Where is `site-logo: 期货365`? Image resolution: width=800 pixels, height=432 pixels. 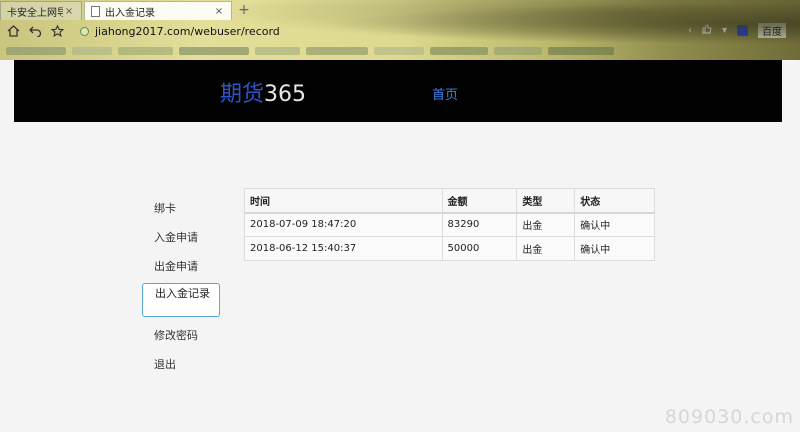
site-logo: 期货365 is located at coordinates (263, 92).